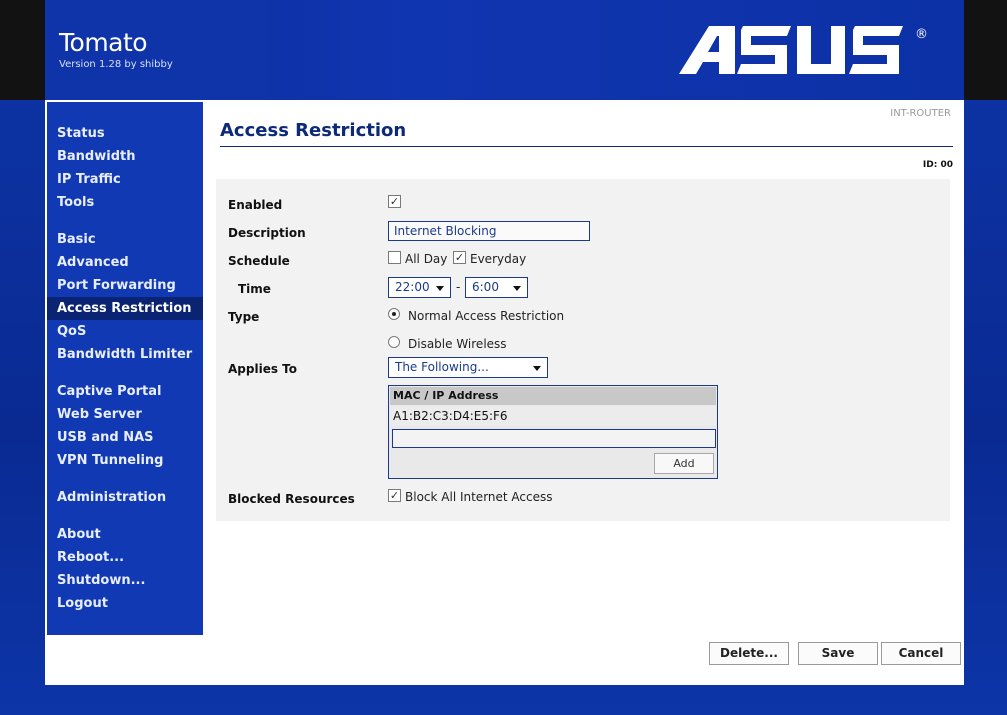 Image resolution: width=1007 pixels, height=715 pixels. Describe the element at coordinates (125, 239) in the screenshot. I see `sidebar-item-basic: Basic` at that location.